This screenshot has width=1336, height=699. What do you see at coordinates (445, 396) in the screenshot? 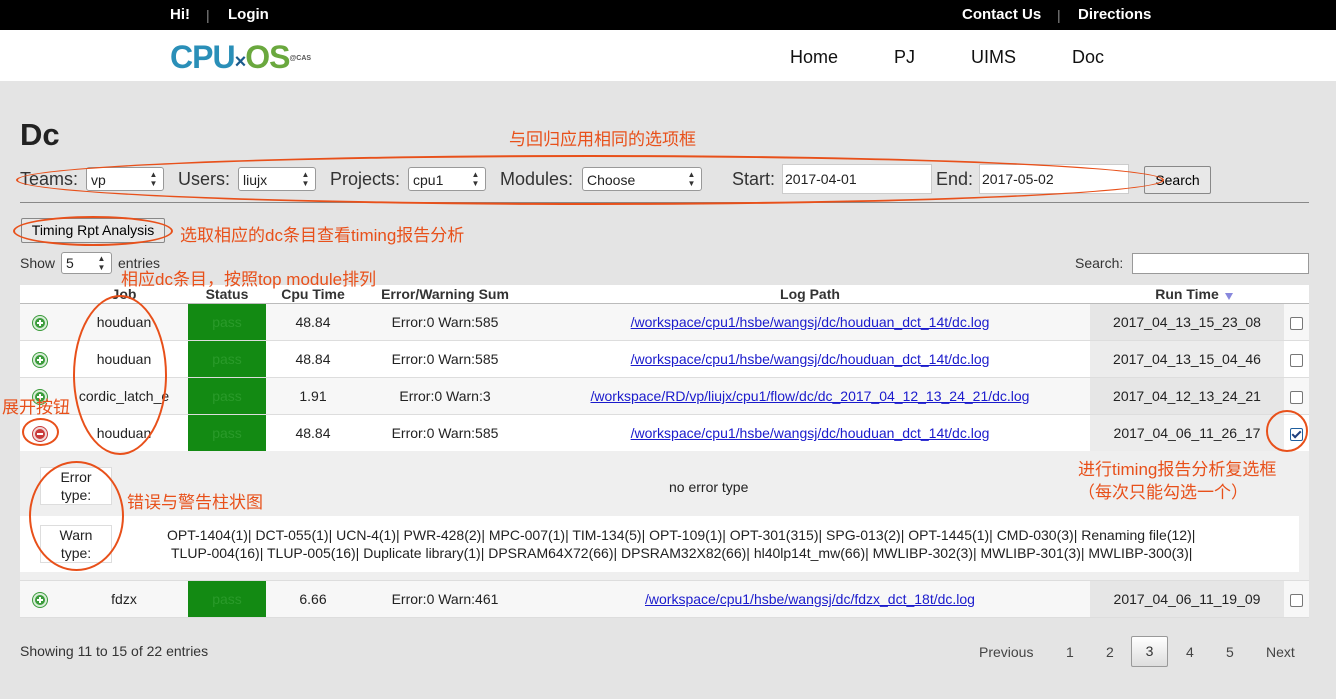
I see `error-warning-cell: Error:0 Warn:3` at bounding box center [445, 396].